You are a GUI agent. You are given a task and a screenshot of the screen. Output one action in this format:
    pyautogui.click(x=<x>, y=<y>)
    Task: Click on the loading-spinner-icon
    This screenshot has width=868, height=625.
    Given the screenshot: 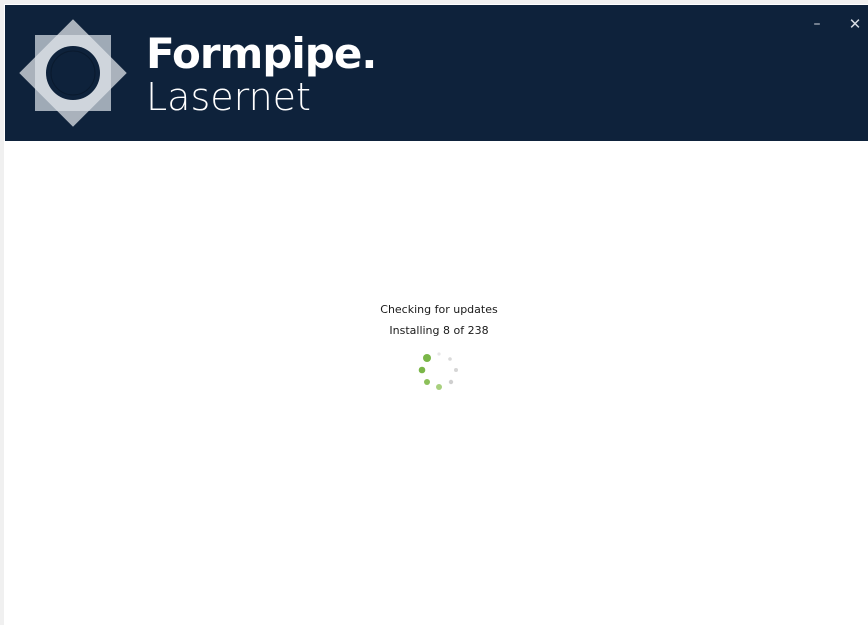 What is the action you would take?
    pyautogui.click(x=438, y=371)
    